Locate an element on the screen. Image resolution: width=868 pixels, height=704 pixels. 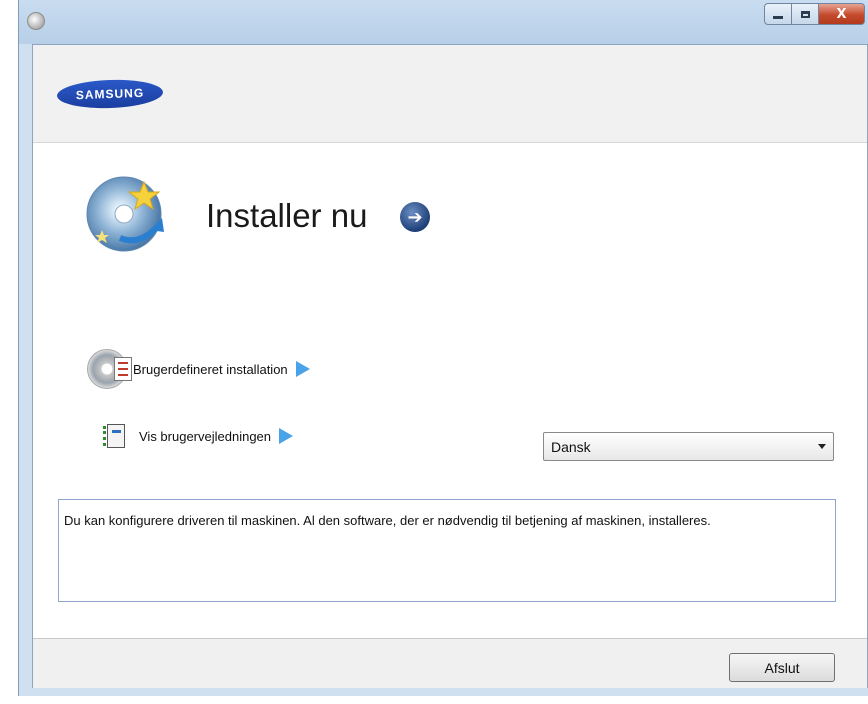
language-selected-value: Dansk is located at coordinates (571, 446).